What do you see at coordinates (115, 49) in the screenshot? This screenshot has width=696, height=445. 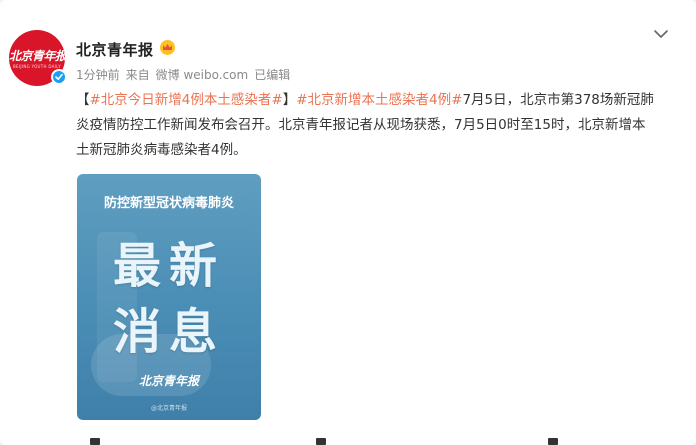 I see `author-name: 北京青年报` at bounding box center [115, 49].